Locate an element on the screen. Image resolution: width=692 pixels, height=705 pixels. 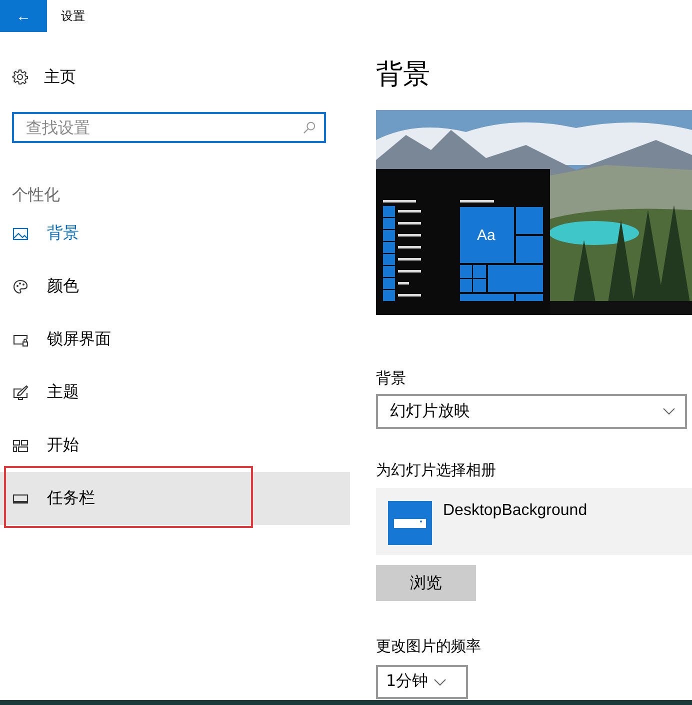
back-button: ← is located at coordinates (23, 16).